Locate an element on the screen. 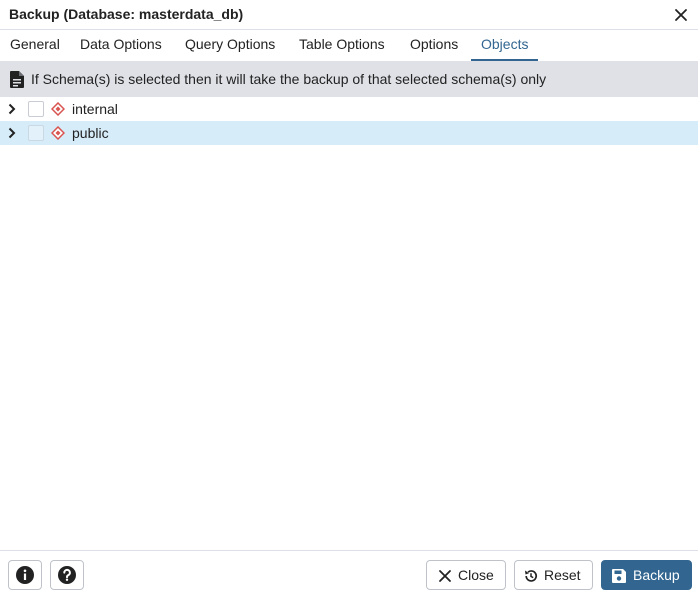 This screenshot has width=698, height=599. schema-tree: internal public is located at coordinates (349, 121).